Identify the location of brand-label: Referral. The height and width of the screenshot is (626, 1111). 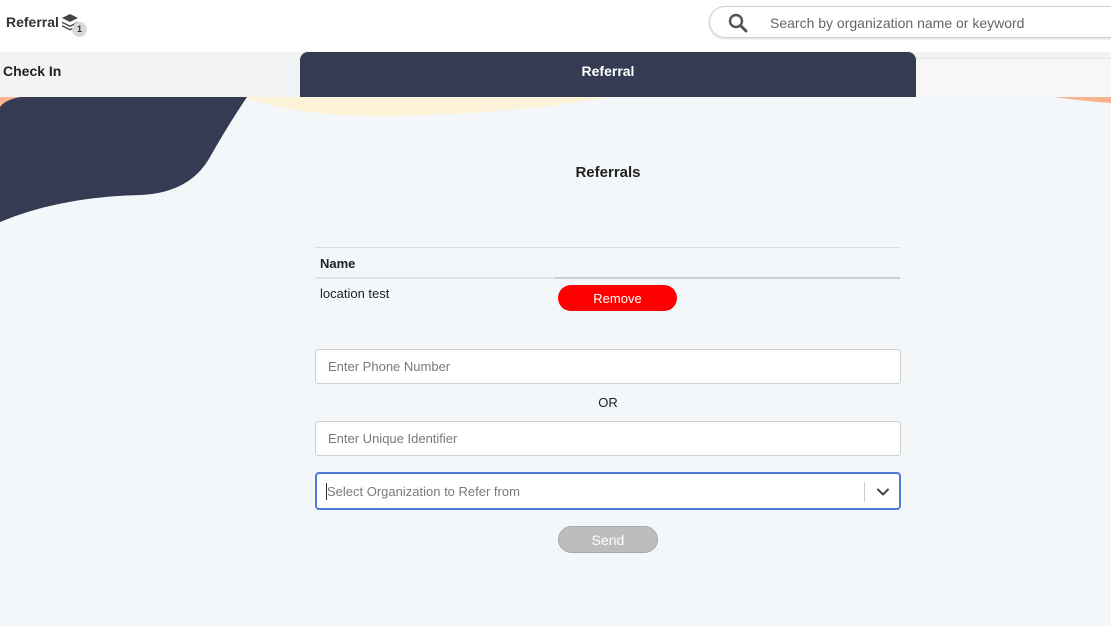
(32, 22).